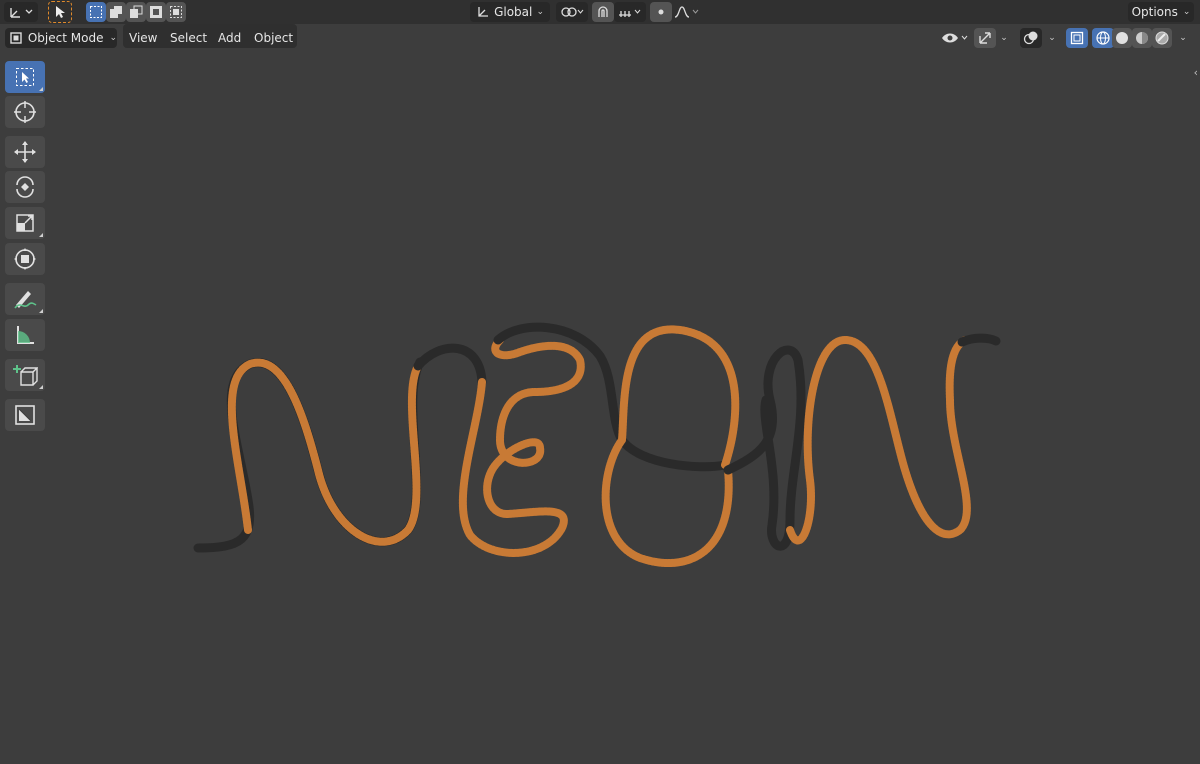 The height and width of the screenshot is (764, 1200). I want to click on select-mode-button, so click(60, 12).